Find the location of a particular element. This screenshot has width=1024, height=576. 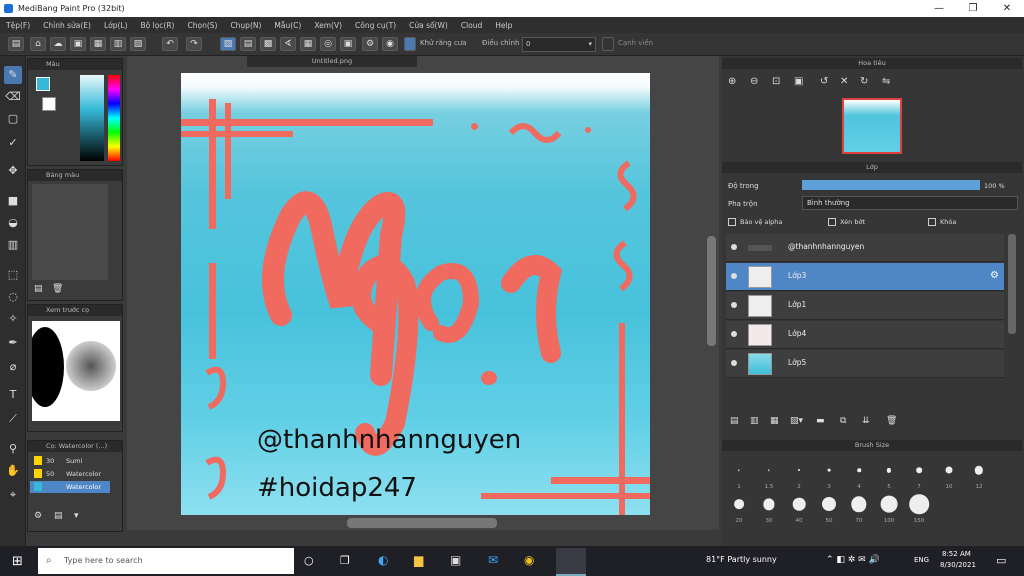

file-explorer-icon: ▆ is located at coordinates (418, 560).